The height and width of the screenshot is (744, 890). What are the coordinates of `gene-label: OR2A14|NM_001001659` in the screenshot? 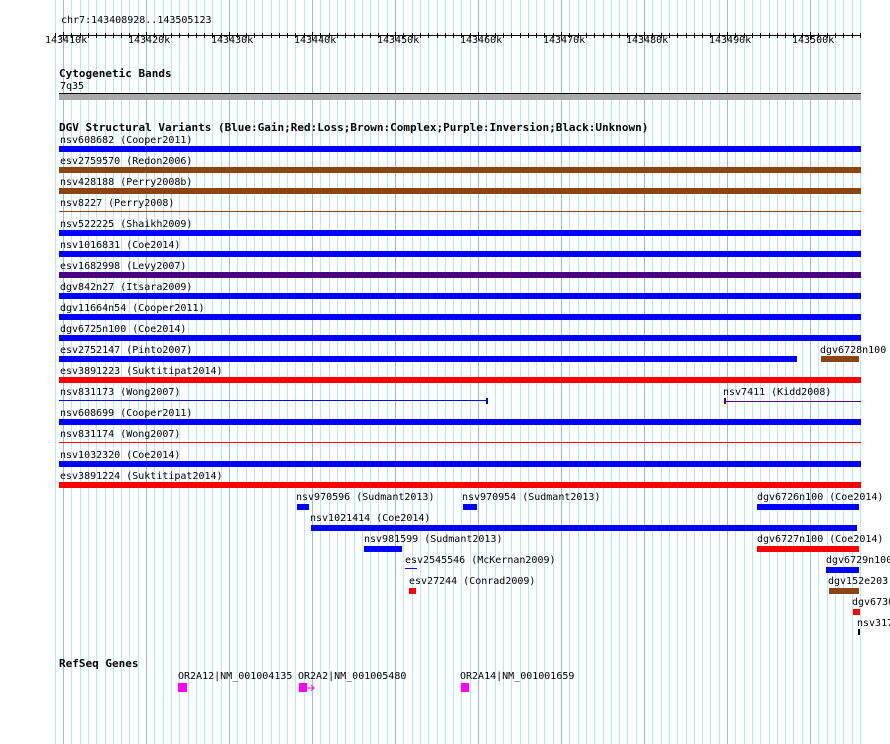 It's located at (517, 676).